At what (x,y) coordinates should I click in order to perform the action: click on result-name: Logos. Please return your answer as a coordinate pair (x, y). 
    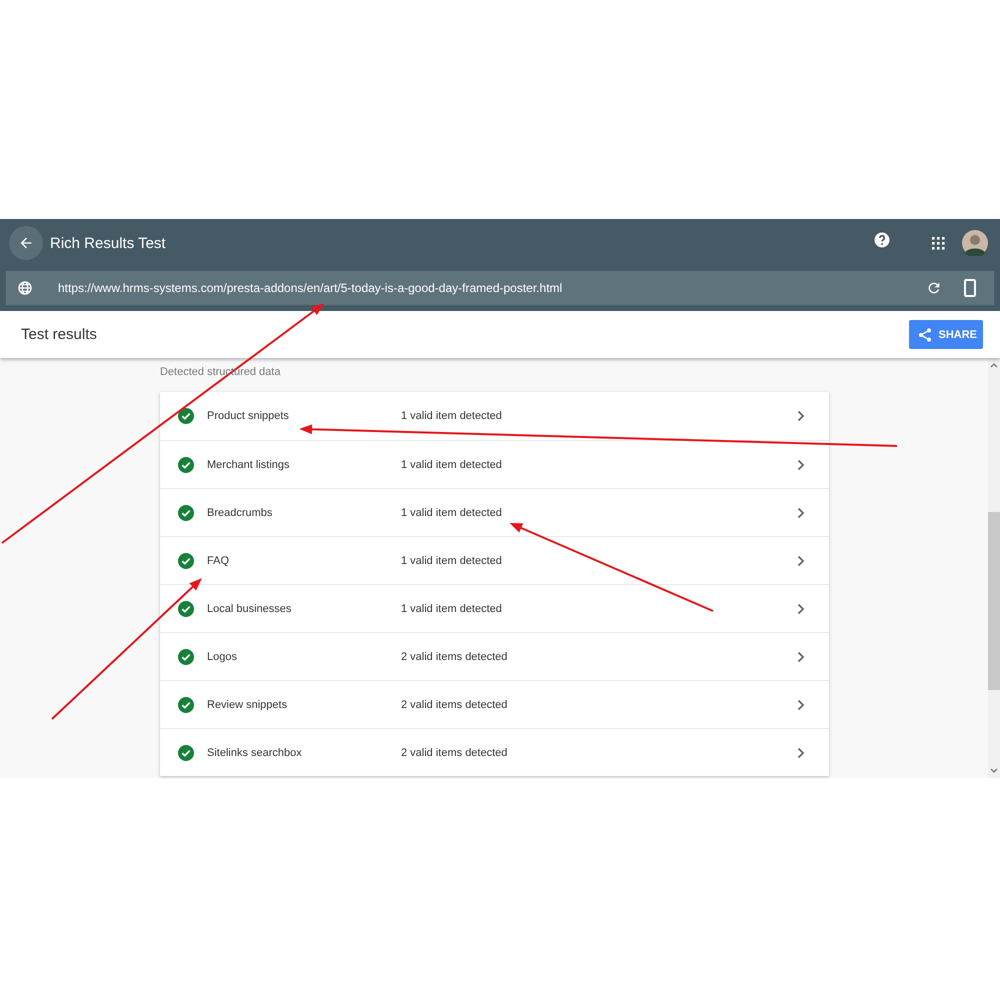
    Looking at the image, I should click on (222, 656).